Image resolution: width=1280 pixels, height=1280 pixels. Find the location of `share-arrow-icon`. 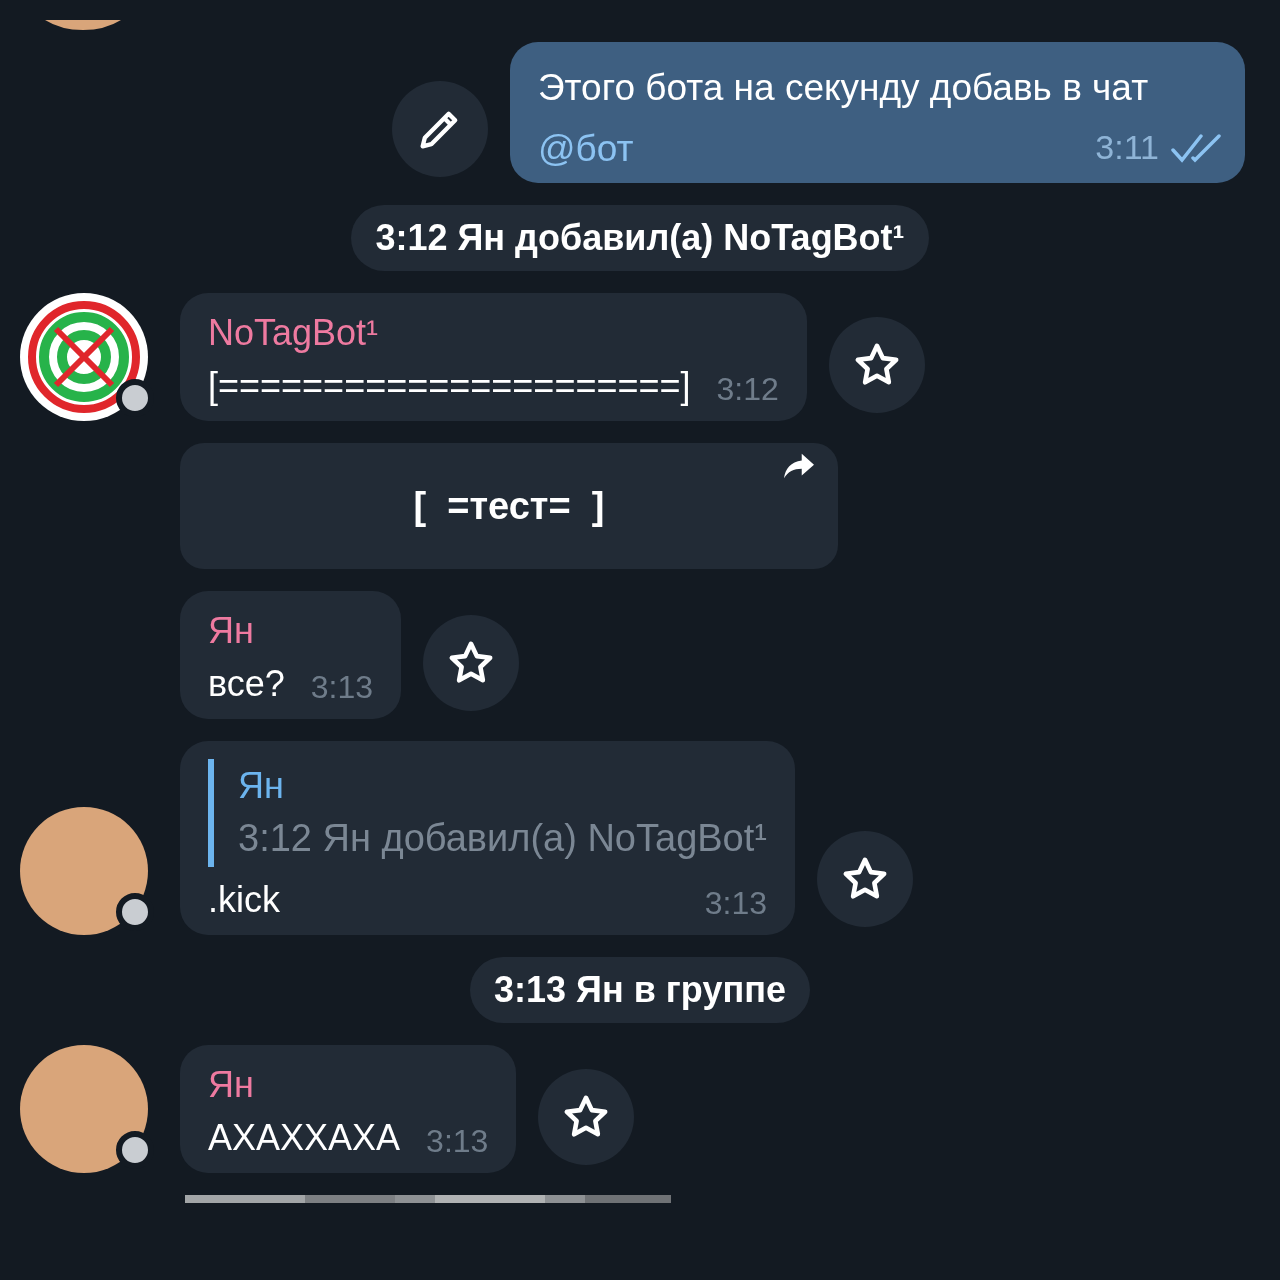

share-arrow-icon is located at coordinates (799, 466).